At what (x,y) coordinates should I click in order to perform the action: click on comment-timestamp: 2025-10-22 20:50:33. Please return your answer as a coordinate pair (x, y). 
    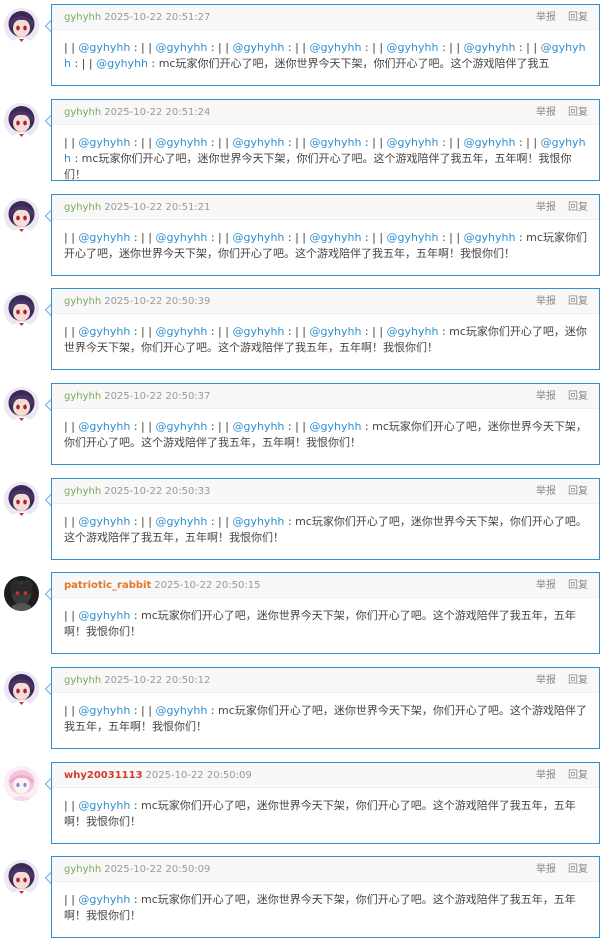
    Looking at the image, I should click on (157, 491).